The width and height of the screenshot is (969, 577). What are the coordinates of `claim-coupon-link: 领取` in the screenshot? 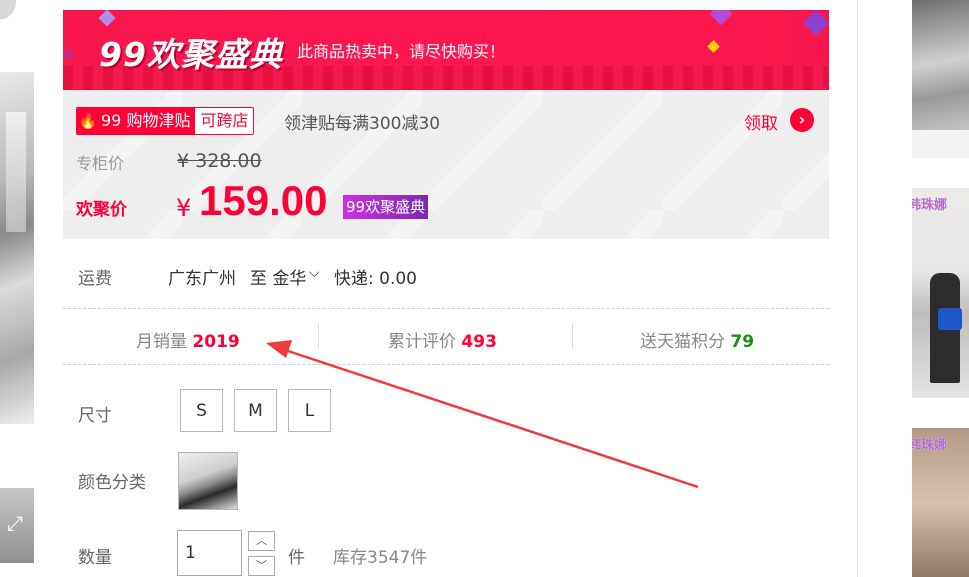 It's located at (761, 121).